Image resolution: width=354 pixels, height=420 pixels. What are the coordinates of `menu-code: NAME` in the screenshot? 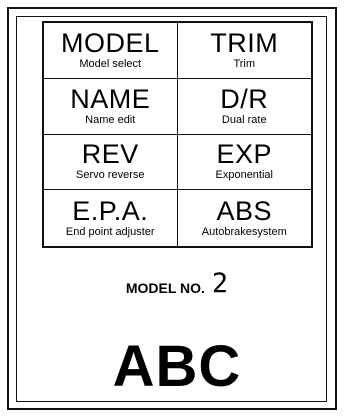 It's located at (110, 98).